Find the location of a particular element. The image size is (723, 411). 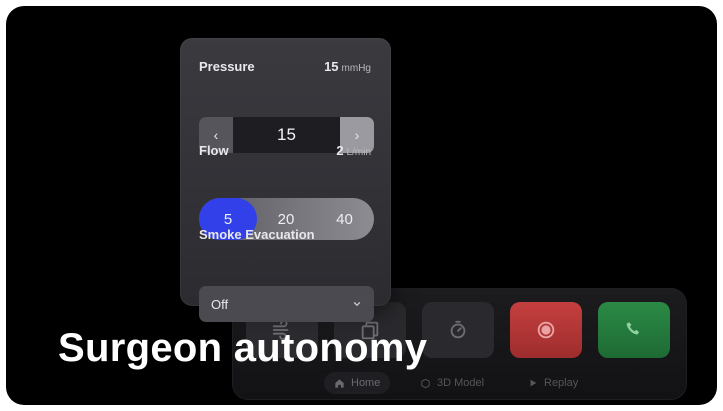

nav-home: Home is located at coordinates (357, 383).